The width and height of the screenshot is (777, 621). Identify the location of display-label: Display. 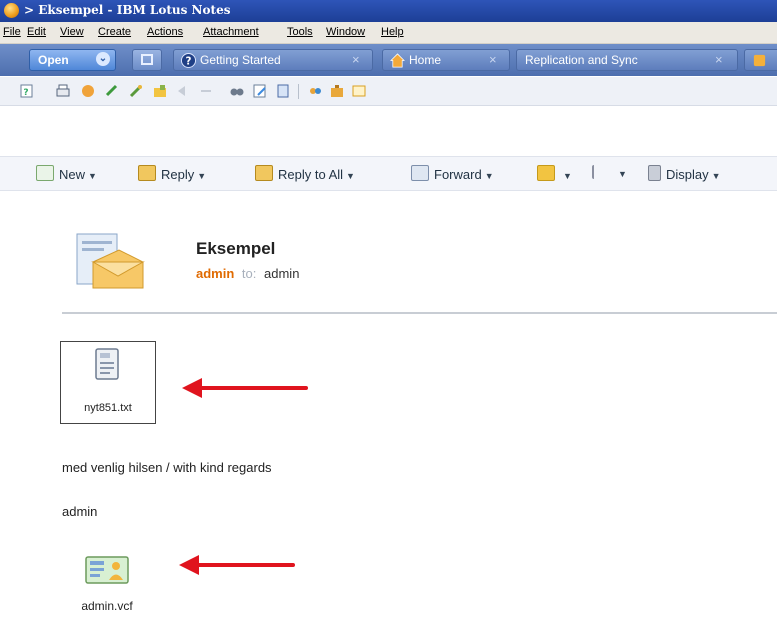
(687, 174).